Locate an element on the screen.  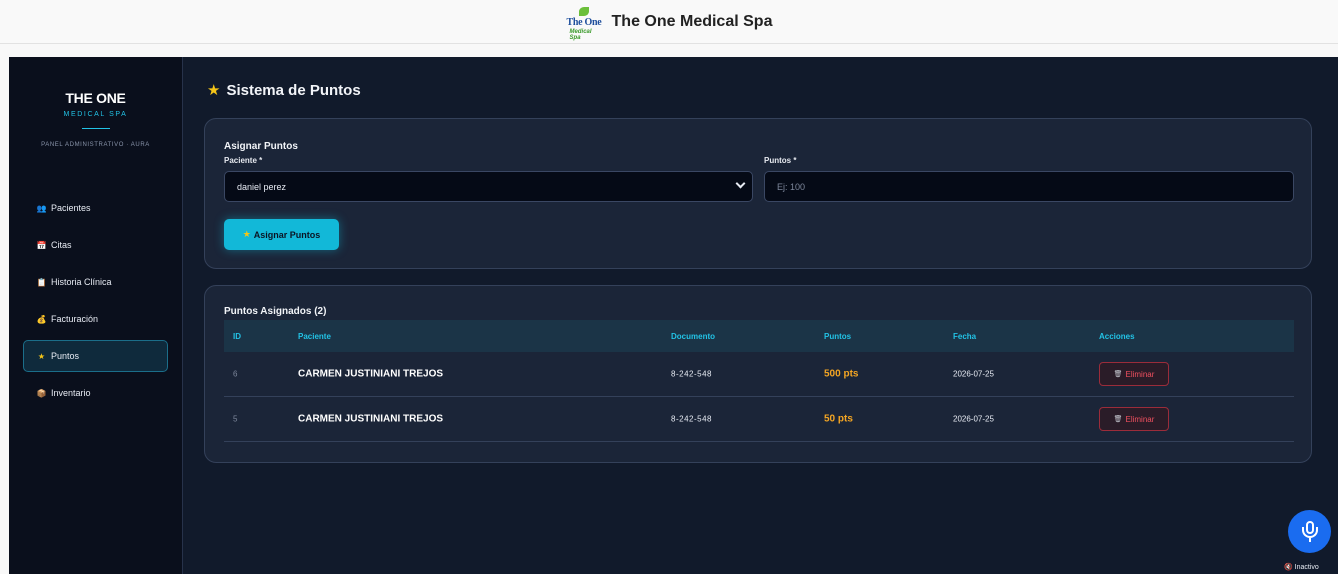
brand-logo: The One Medical Spa is located at coordinates (584, 23).